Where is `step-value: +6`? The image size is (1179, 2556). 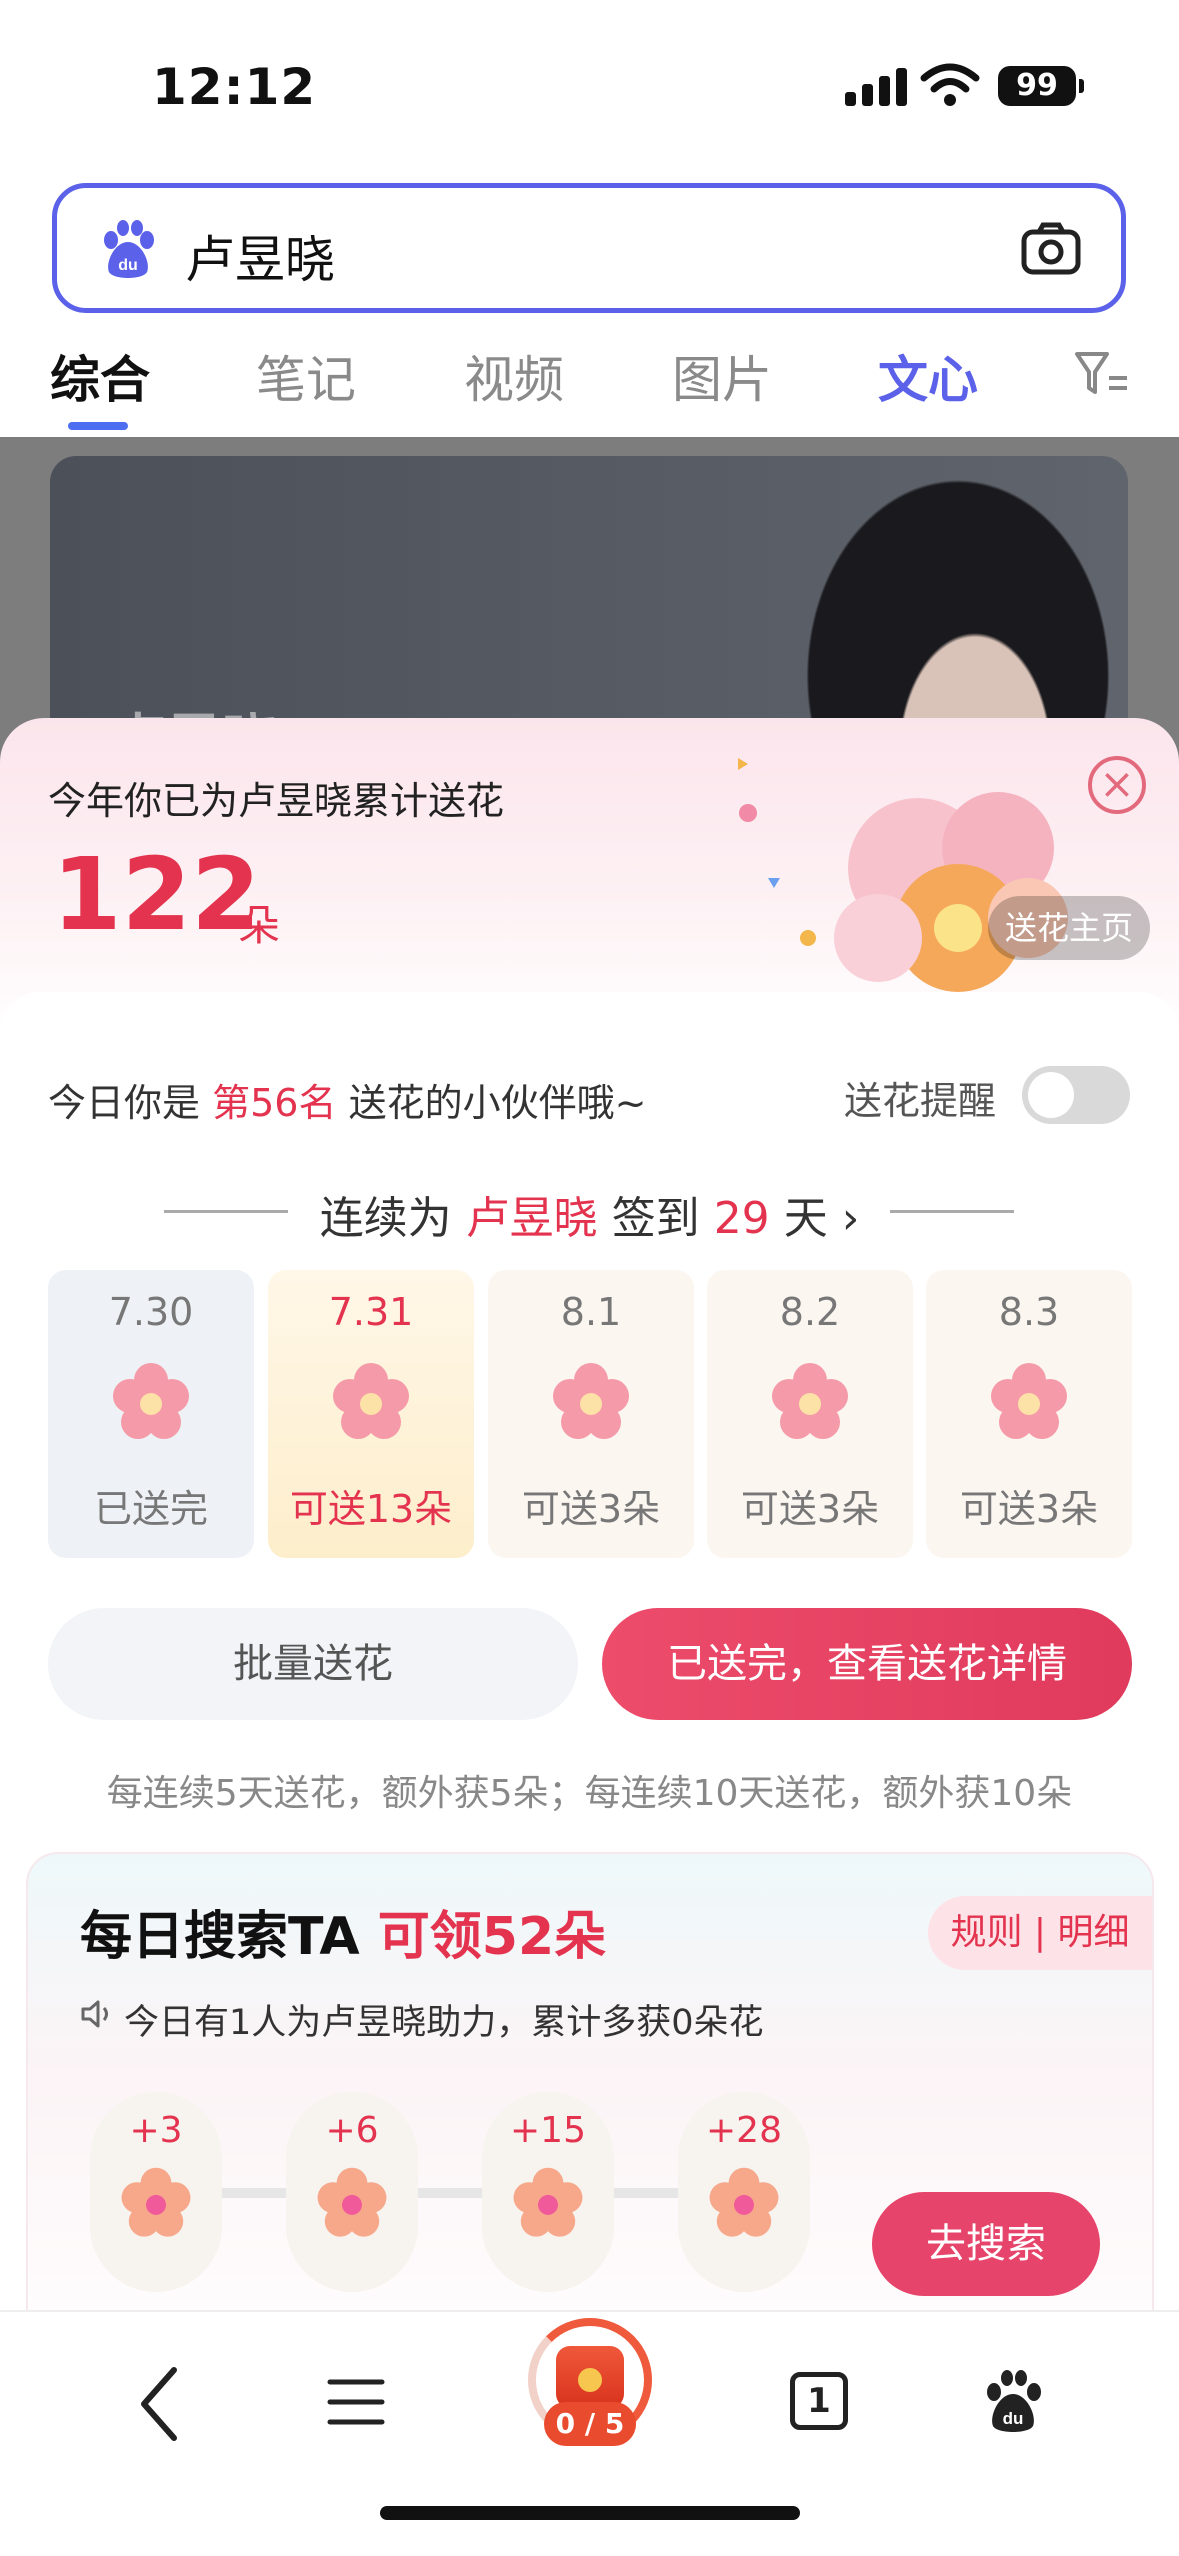 step-value: +6 is located at coordinates (352, 2130).